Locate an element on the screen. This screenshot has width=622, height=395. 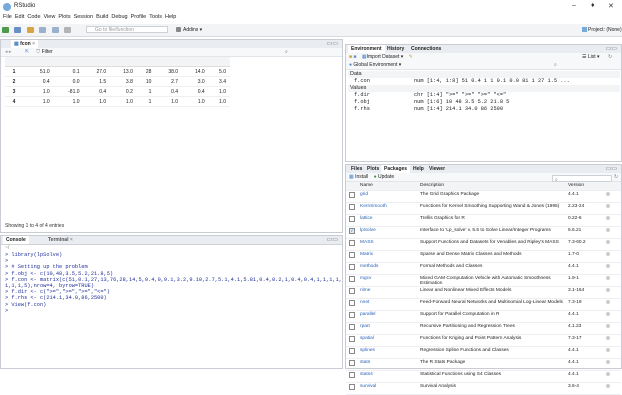
package-name-link: rpart is located at coordinates (389, 328).